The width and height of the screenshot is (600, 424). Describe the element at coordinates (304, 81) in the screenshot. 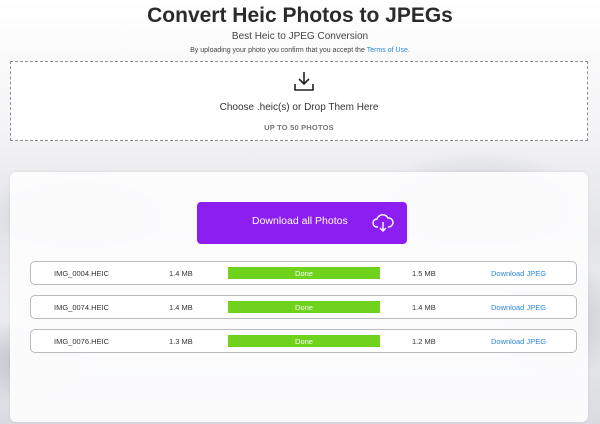

I see `download-tray-icon` at that location.